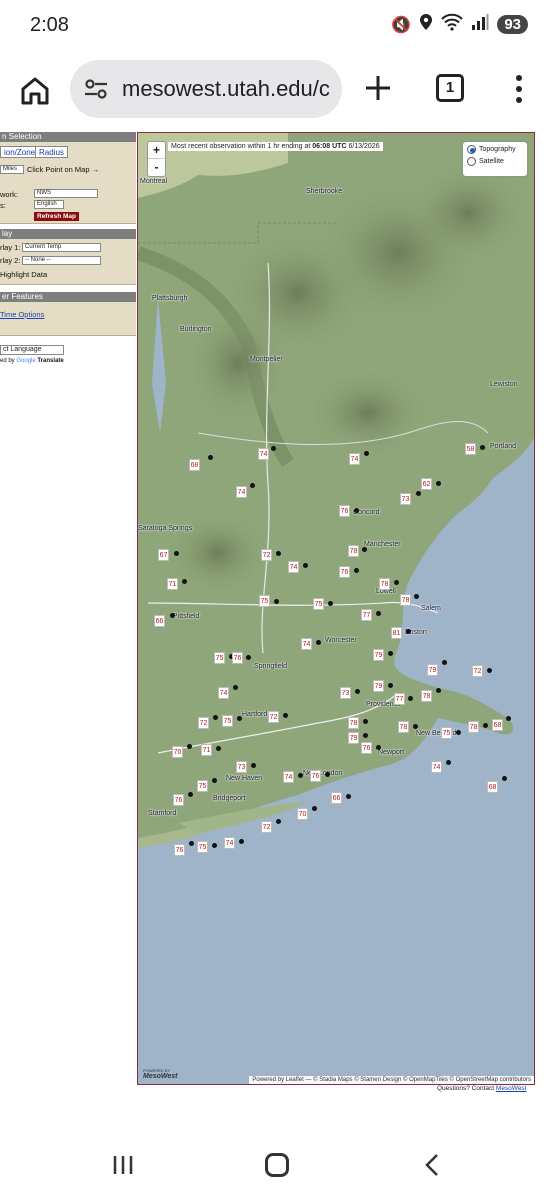 The height and width of the screenshot is (1200, 554). I want to click on overlay1-select: Current Temp, so click(61, 247).